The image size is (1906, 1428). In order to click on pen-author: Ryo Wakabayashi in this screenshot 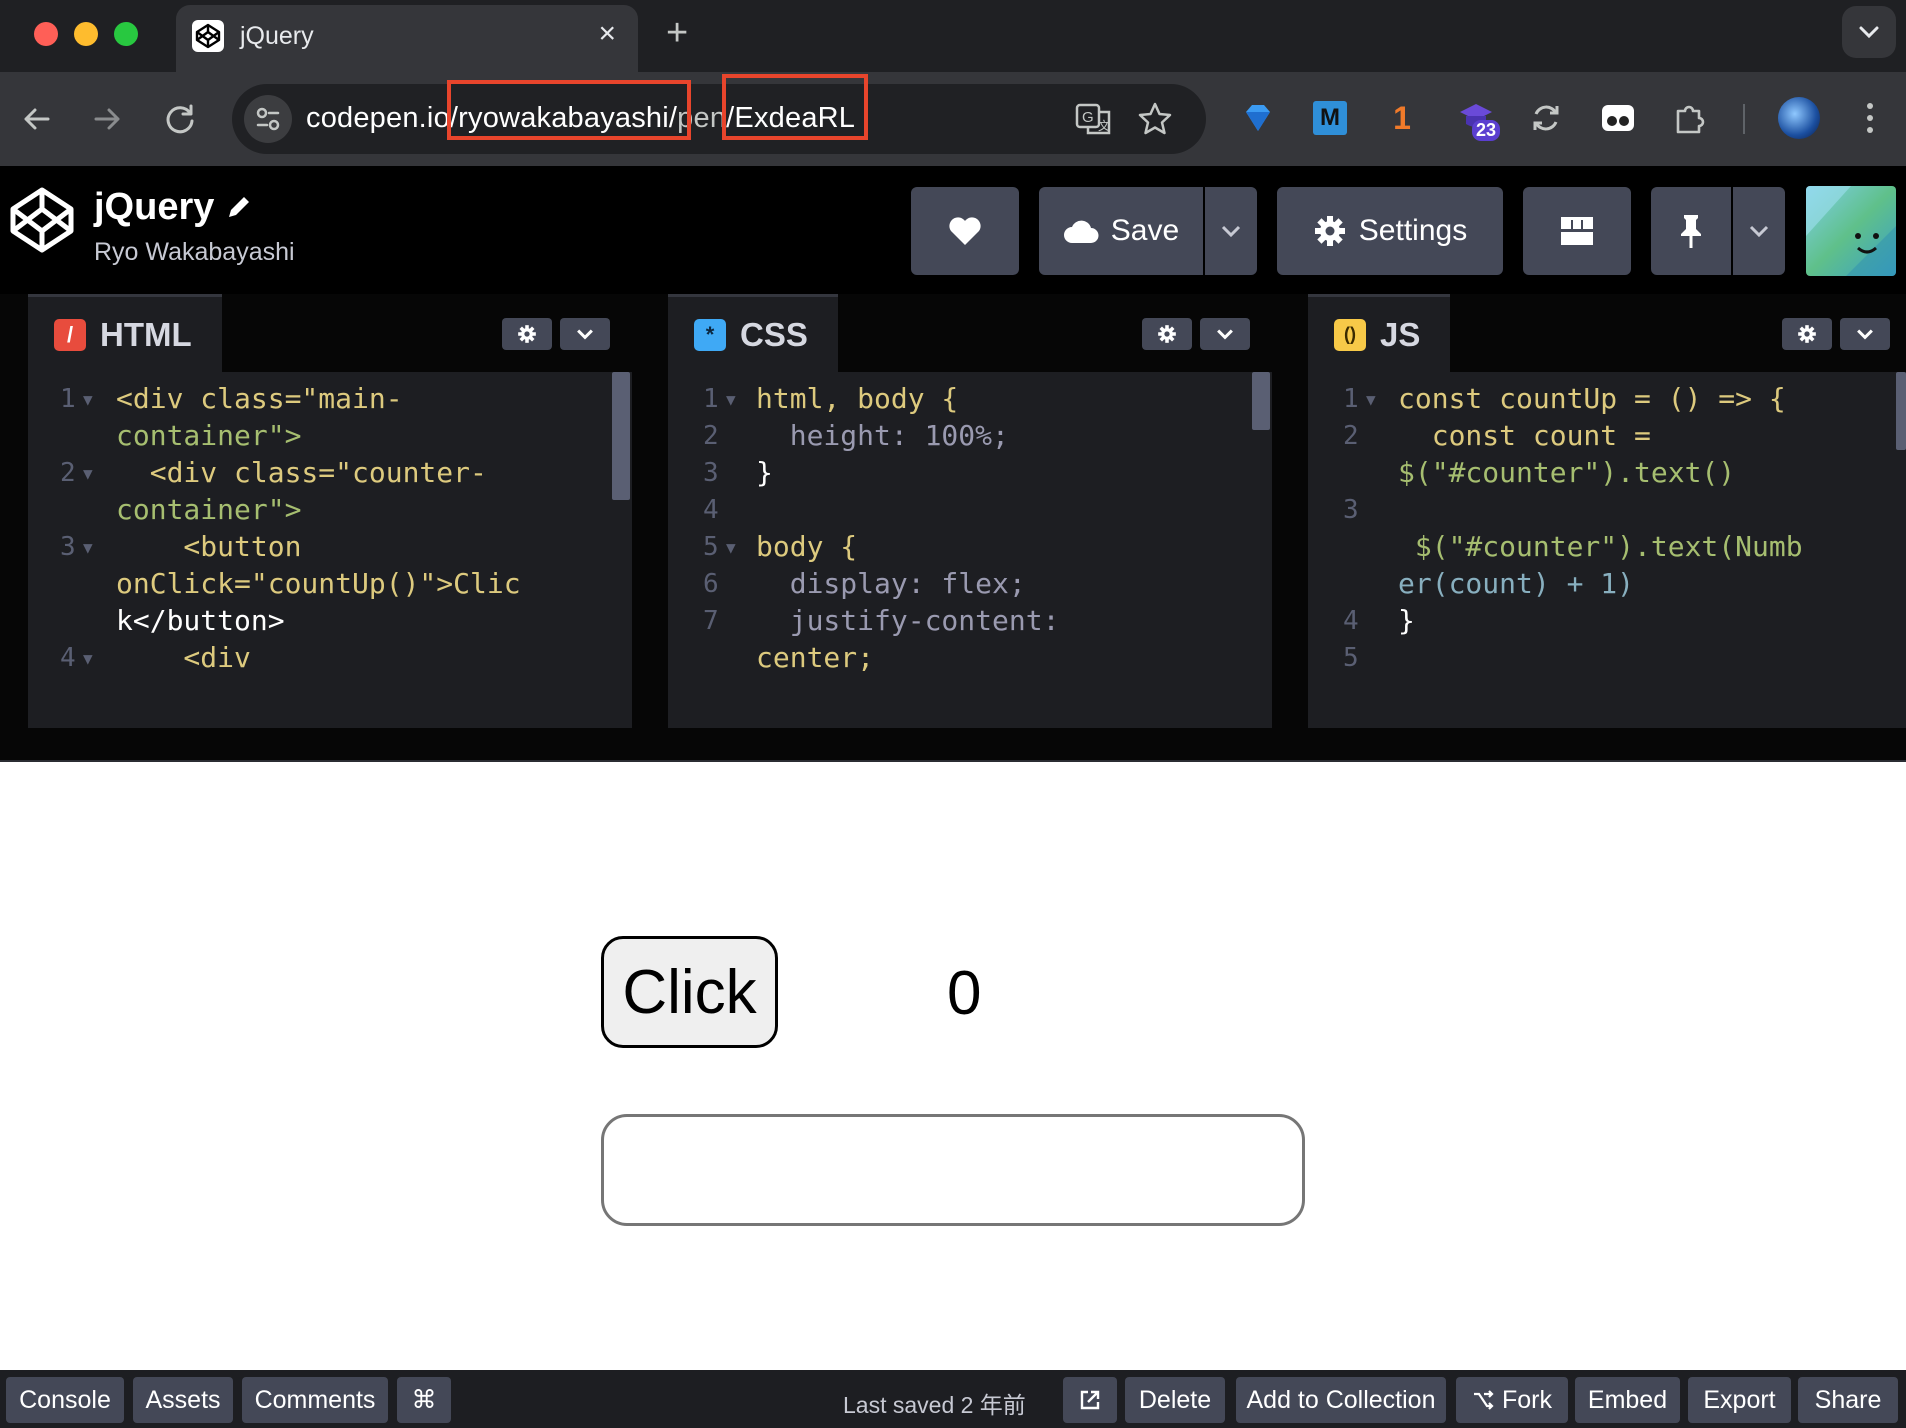, I will do `click(194, 252)`.